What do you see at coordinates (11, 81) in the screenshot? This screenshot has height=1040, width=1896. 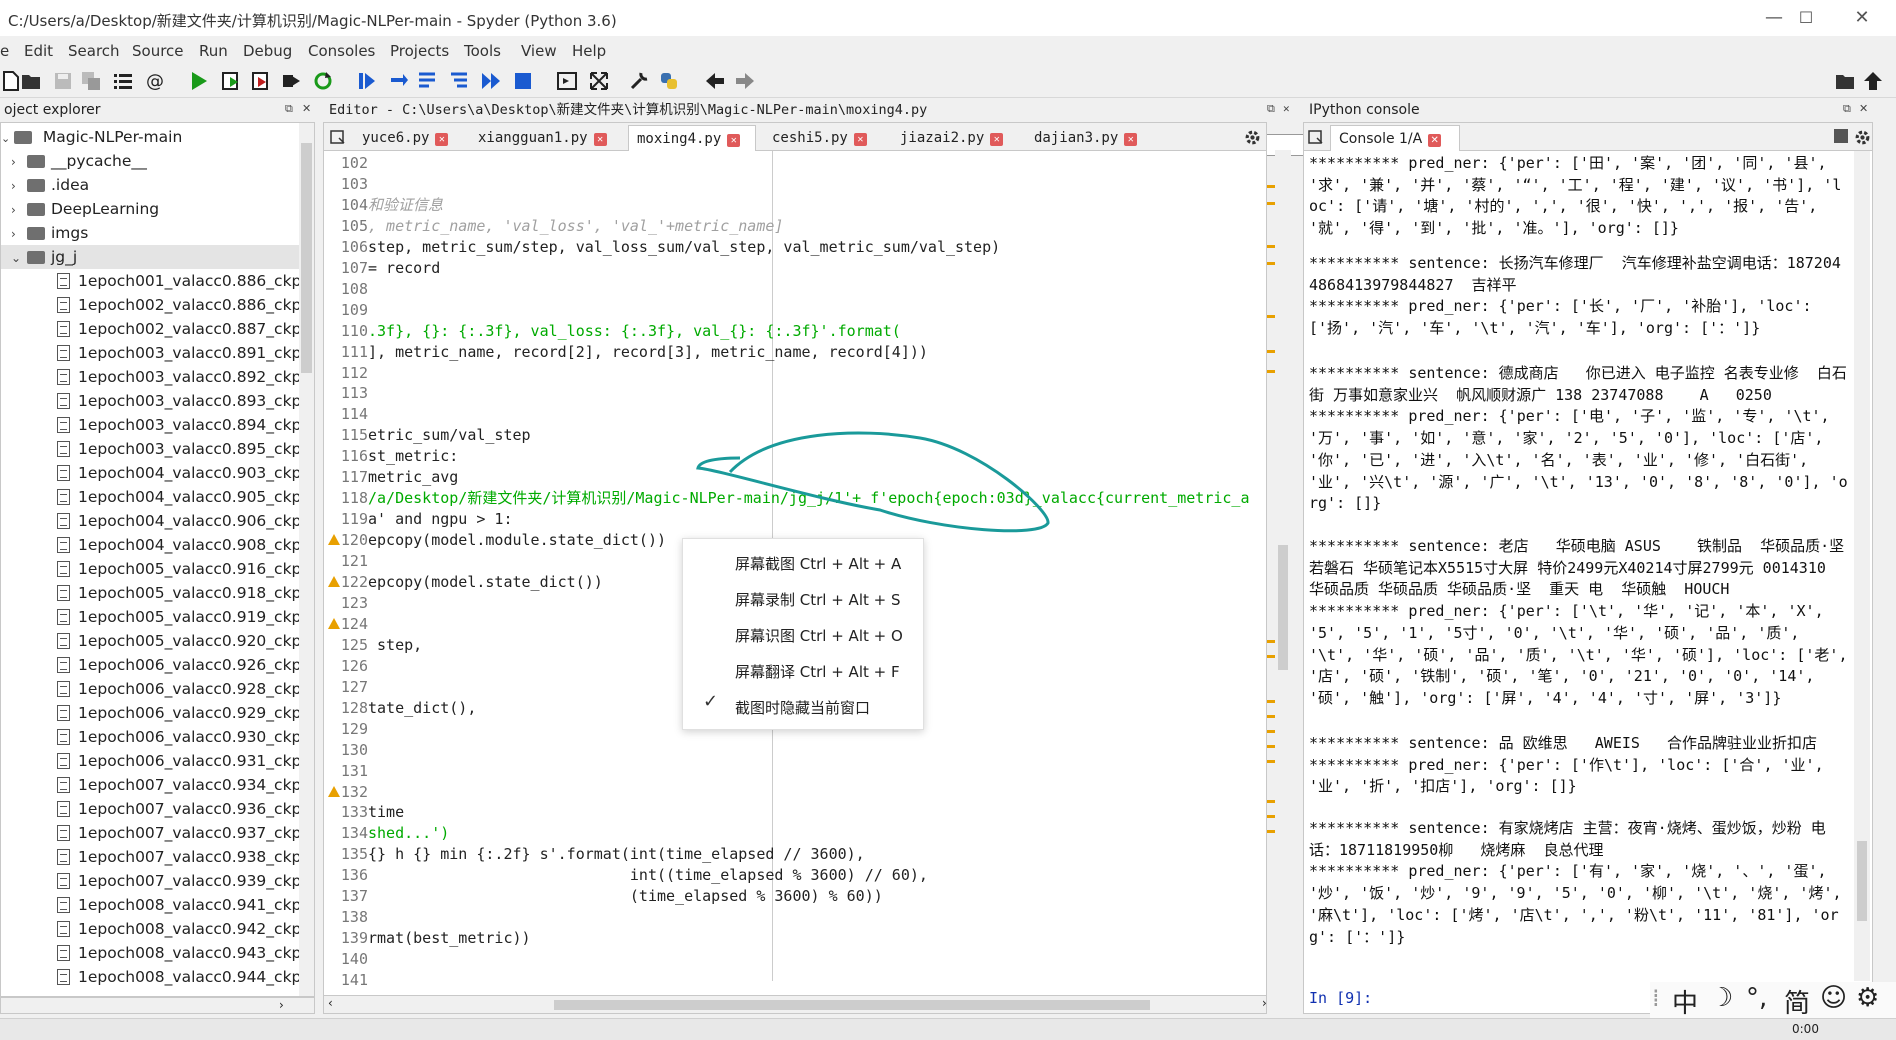 I see `new-file-icon` at bounding box center [11, 81].